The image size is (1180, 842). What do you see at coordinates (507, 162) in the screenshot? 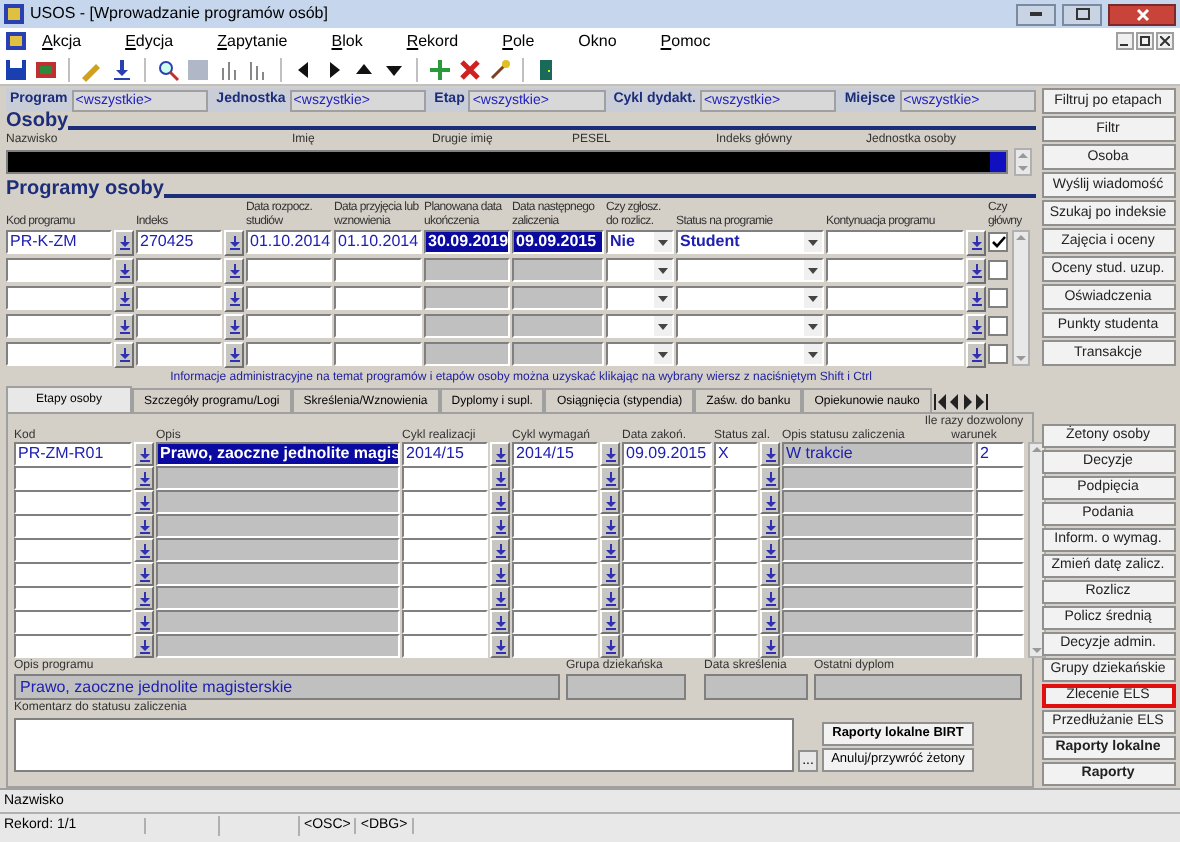
I see `person-row` at bounding box center [507, 162].